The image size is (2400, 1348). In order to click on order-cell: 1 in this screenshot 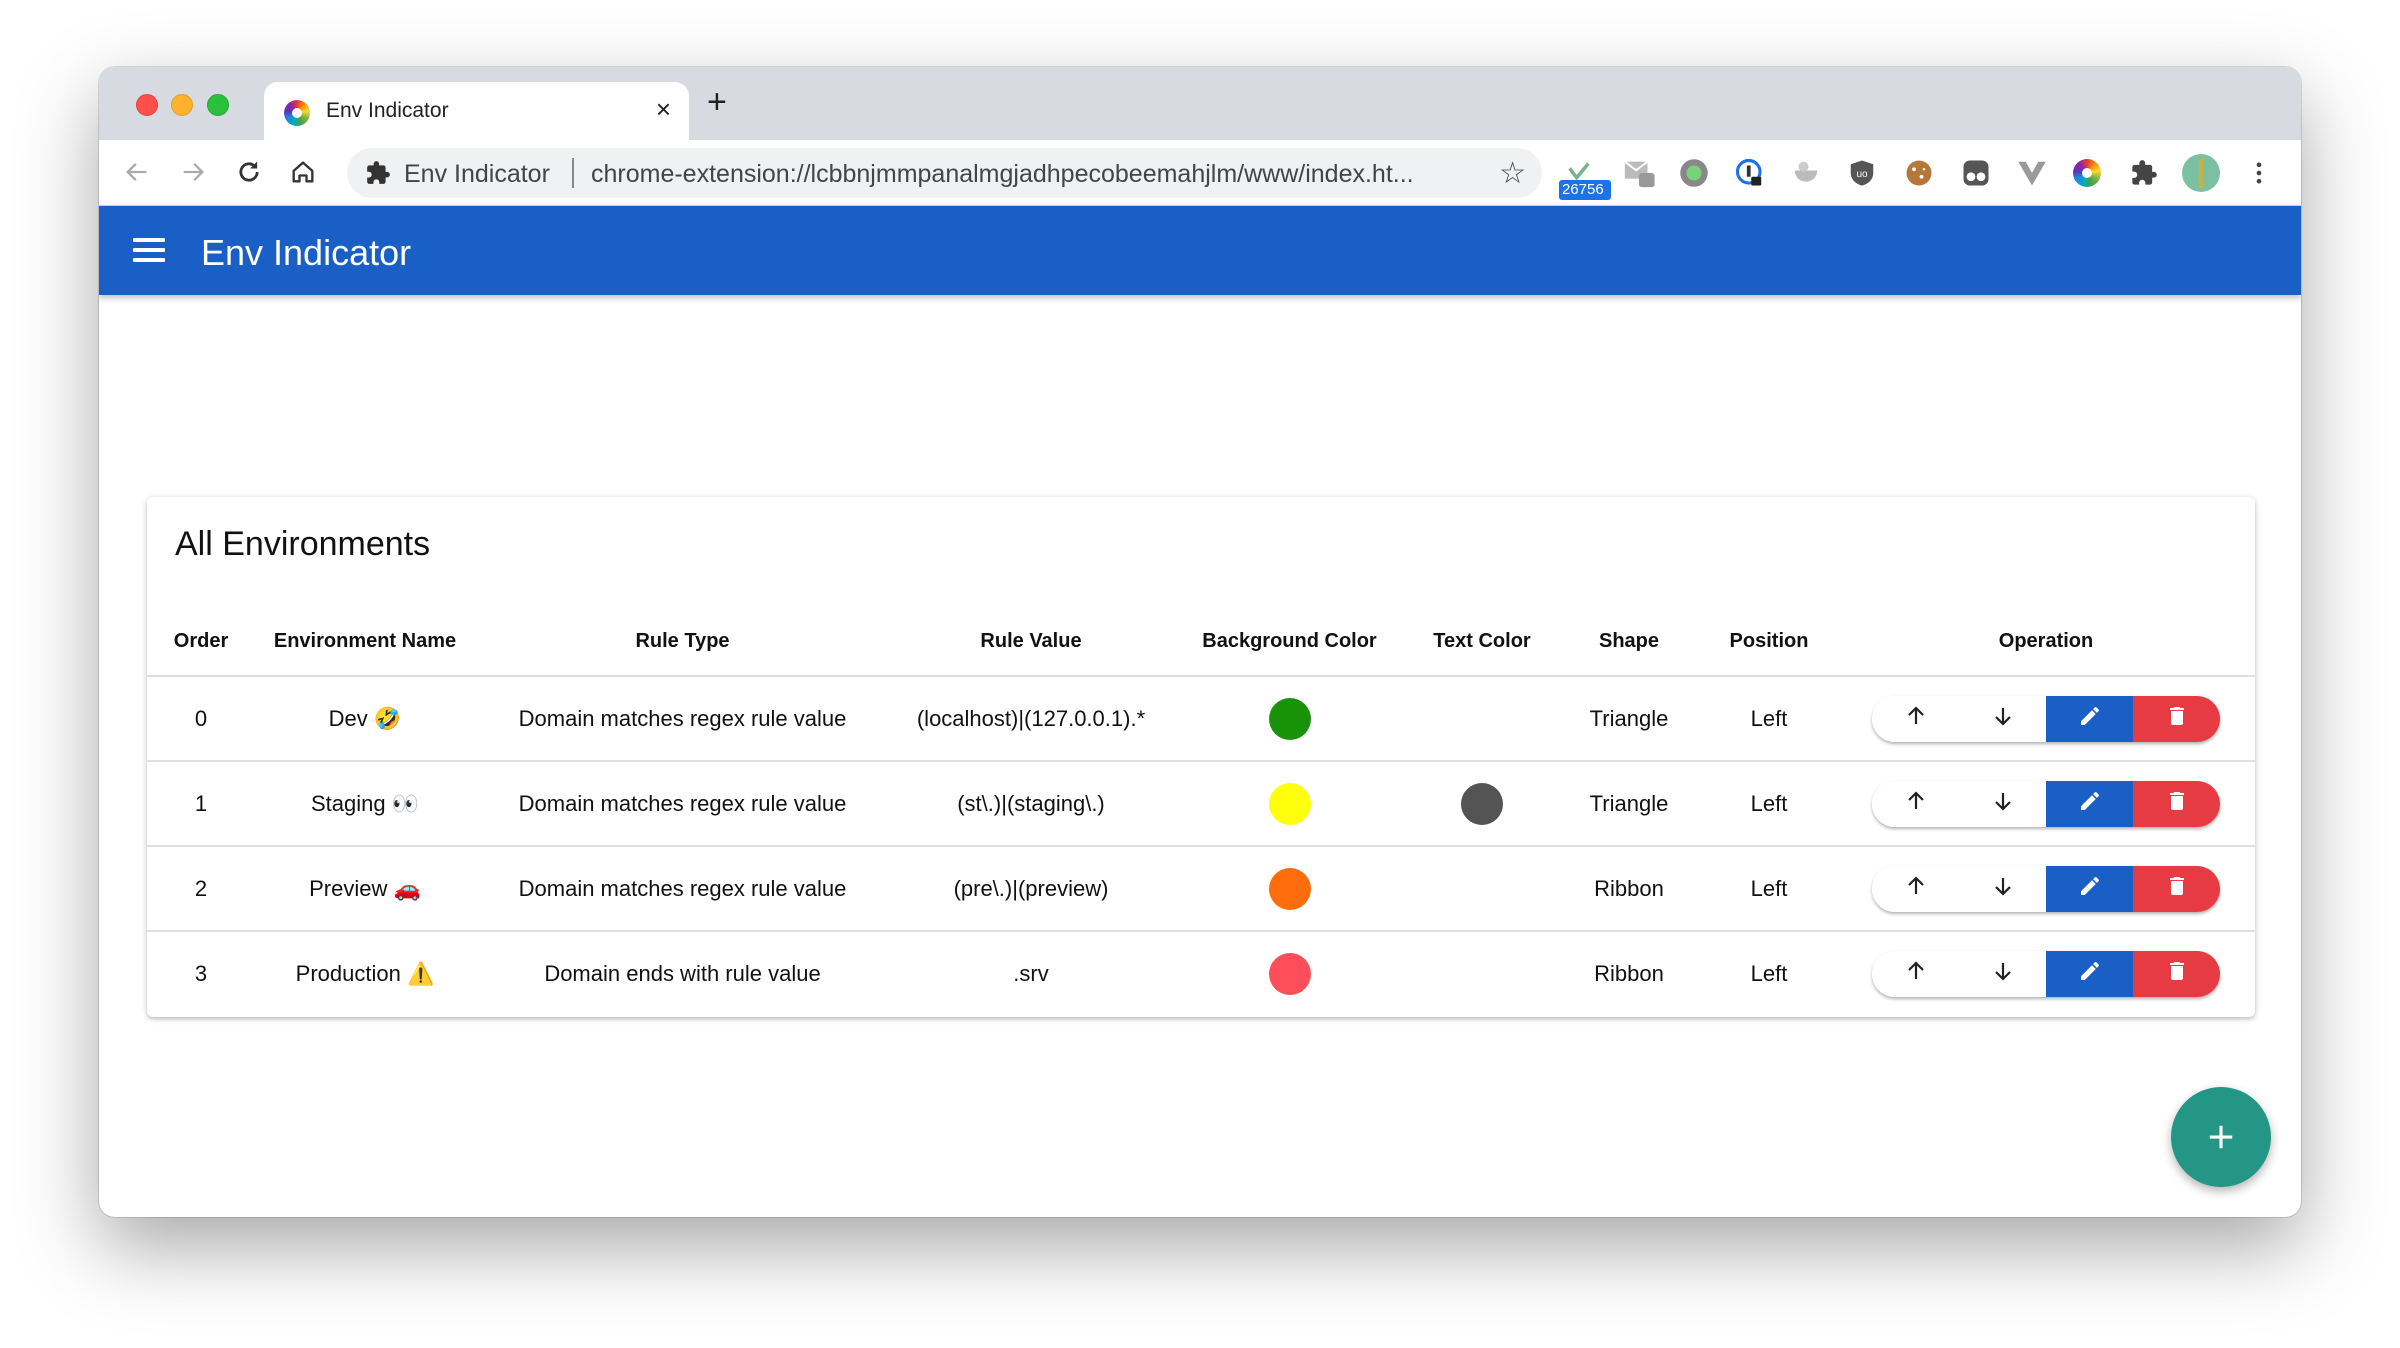, I will do `click(201, 804)`.